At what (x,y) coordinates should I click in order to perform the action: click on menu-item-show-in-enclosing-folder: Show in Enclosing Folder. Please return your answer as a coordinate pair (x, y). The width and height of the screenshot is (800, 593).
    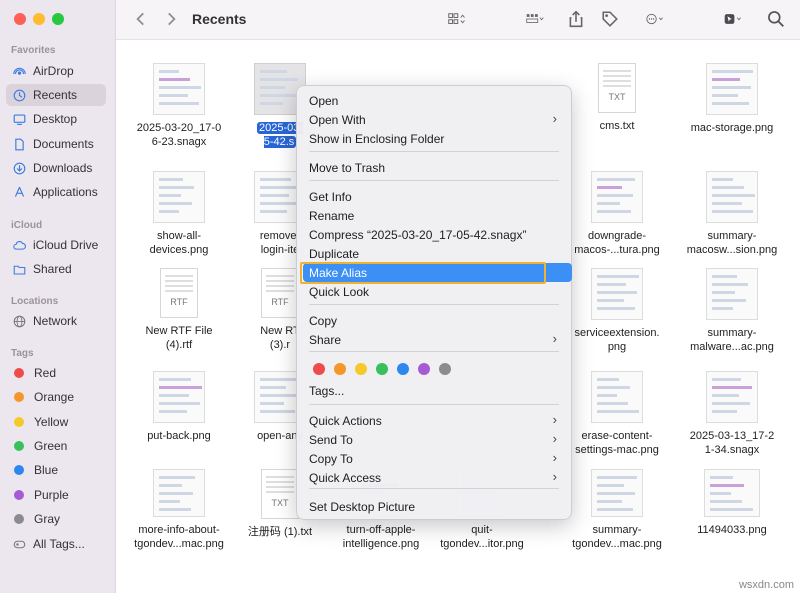
    Looking at the image, I should click on (434, 138).